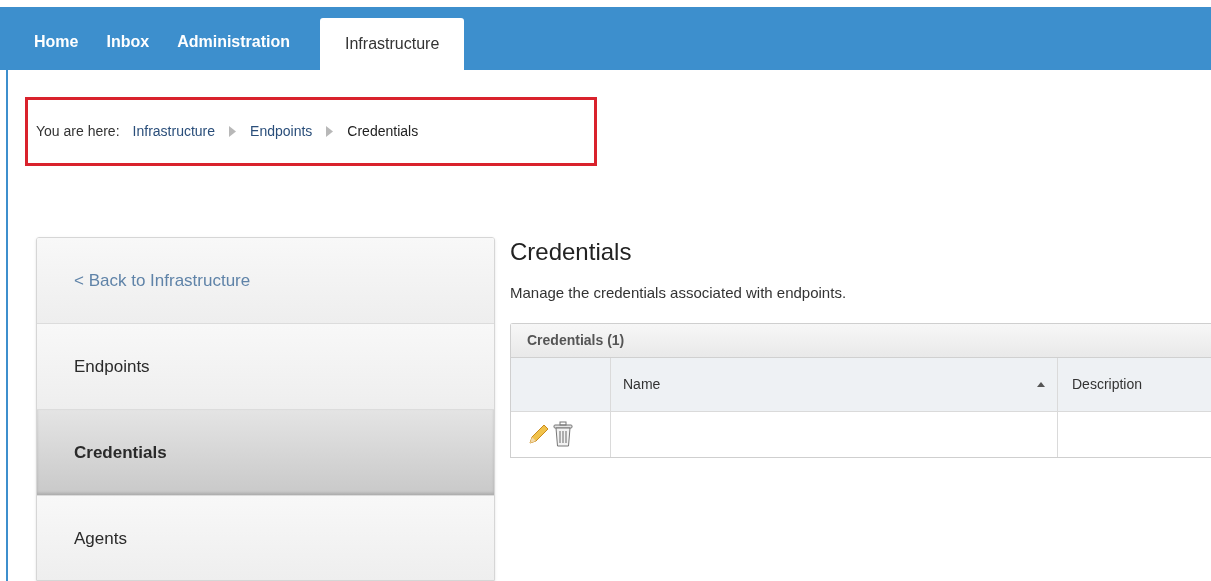 This screenshot has width=1211, height=581. What do you see at coordinates (392, 44) in the screenshot?
I see `nav-tab: Infrastructure` at bounding box center [392, 44].